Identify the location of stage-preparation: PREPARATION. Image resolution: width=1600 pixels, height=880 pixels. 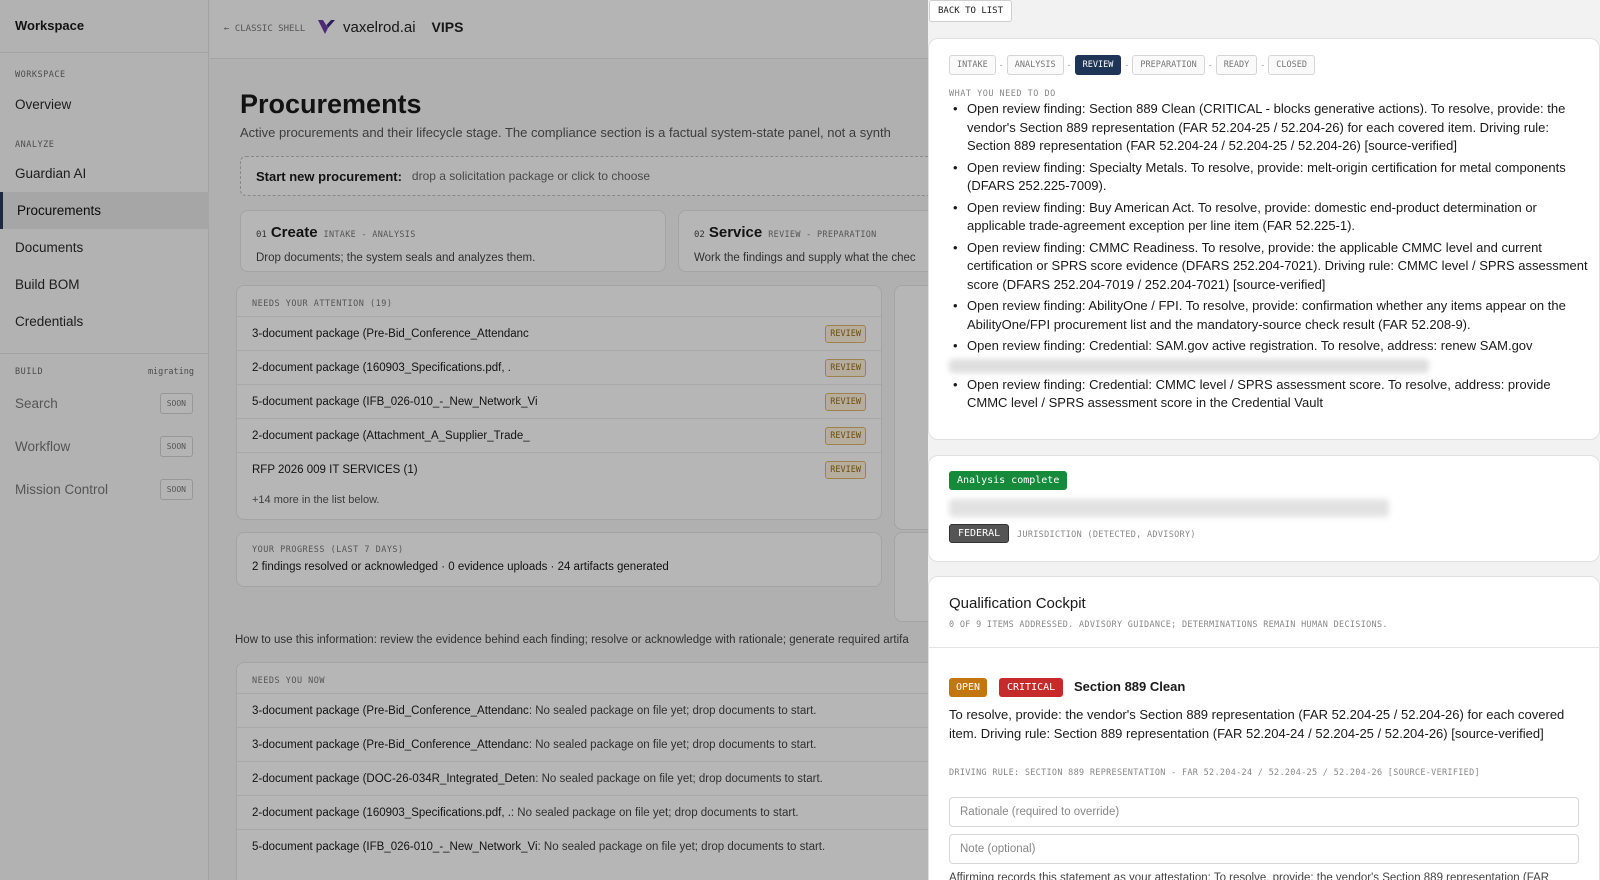
(1168, 65).